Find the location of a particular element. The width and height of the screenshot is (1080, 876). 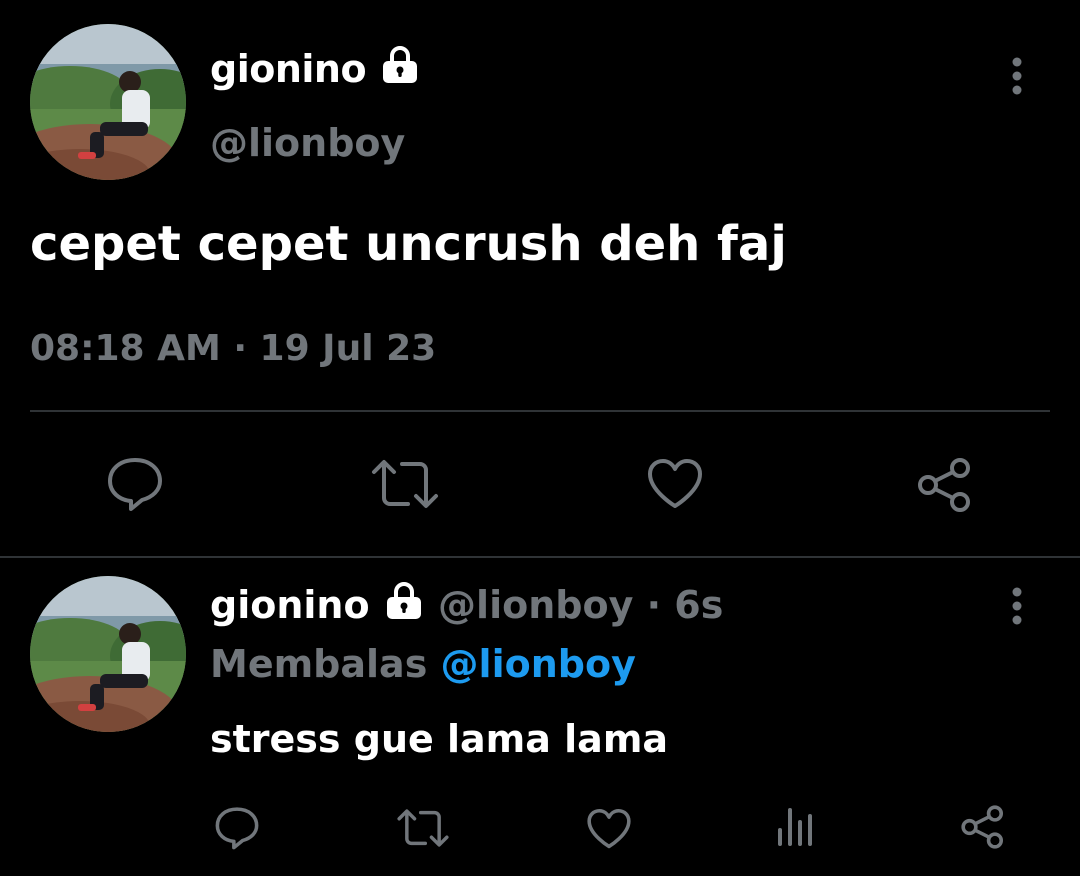

reply-handle: @lionboy is located at coordinates (535, 605).